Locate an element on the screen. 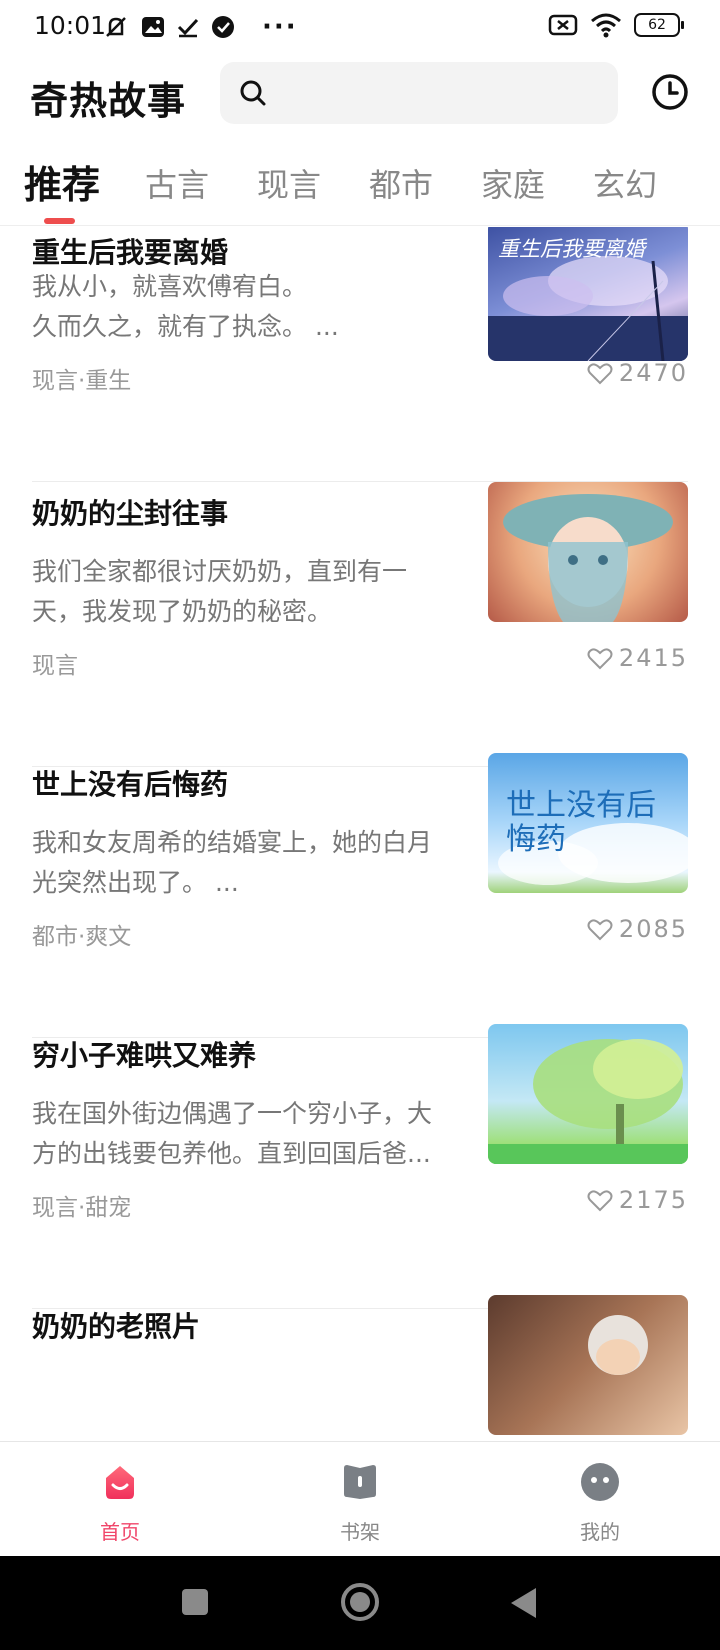 The height and width of the screenshot is (1650, 720). story-cover-image: 世上没有后悔药 is located at coordinates (588, 823).